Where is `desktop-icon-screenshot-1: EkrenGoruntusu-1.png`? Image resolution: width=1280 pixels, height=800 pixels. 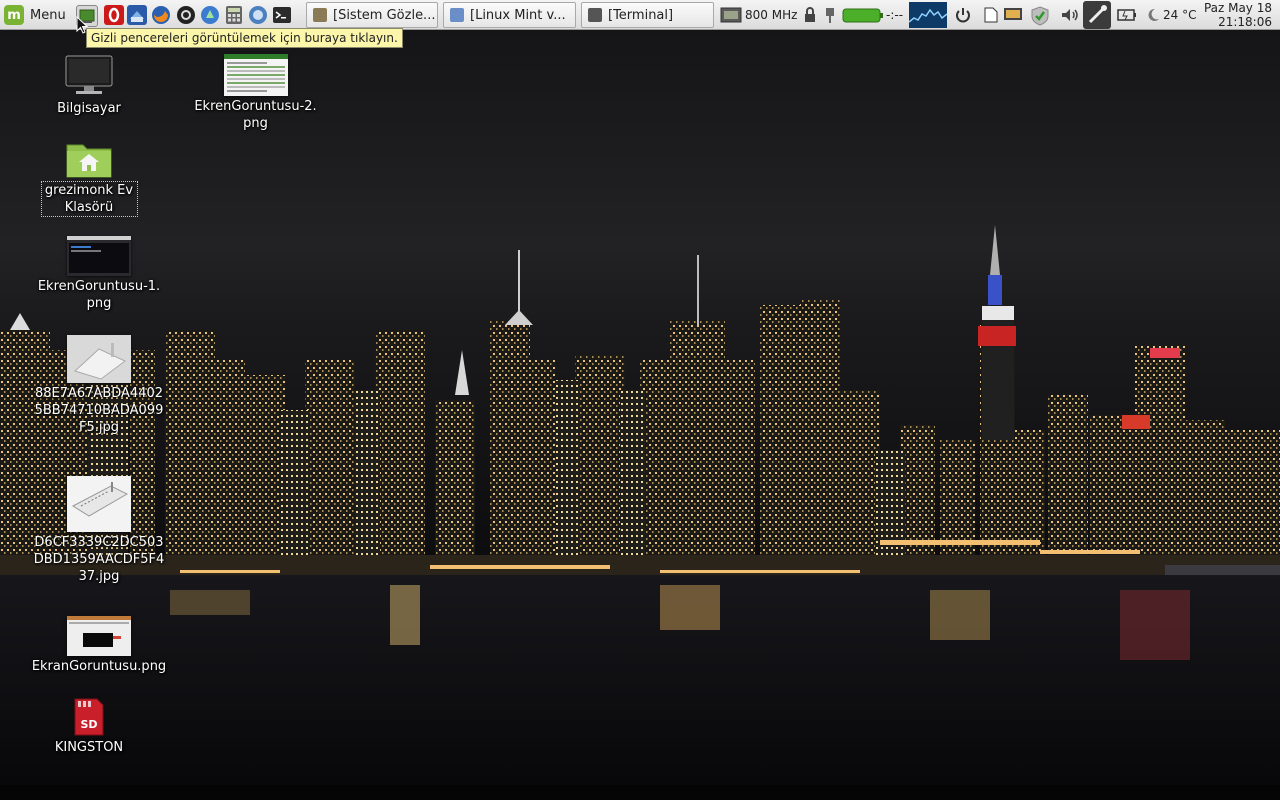
desktop-icon-screenshot-1: EkrenGoruntusu-1.png is located at coordinates (99, 274).